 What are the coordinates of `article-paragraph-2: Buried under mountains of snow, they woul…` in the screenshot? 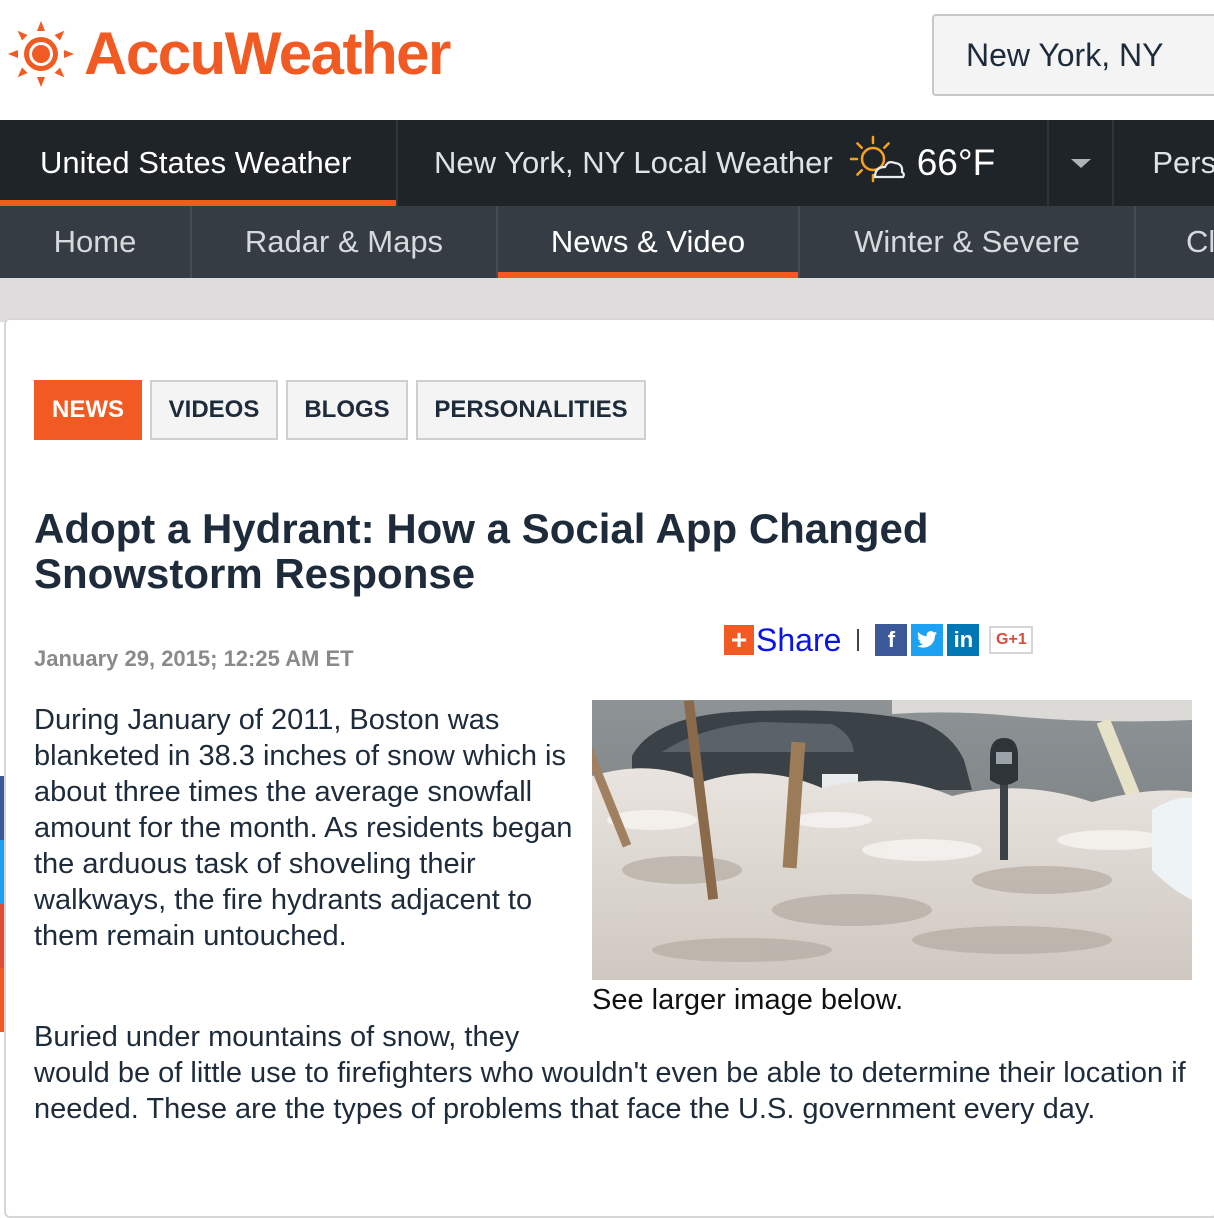 It's located at (614, 1073).